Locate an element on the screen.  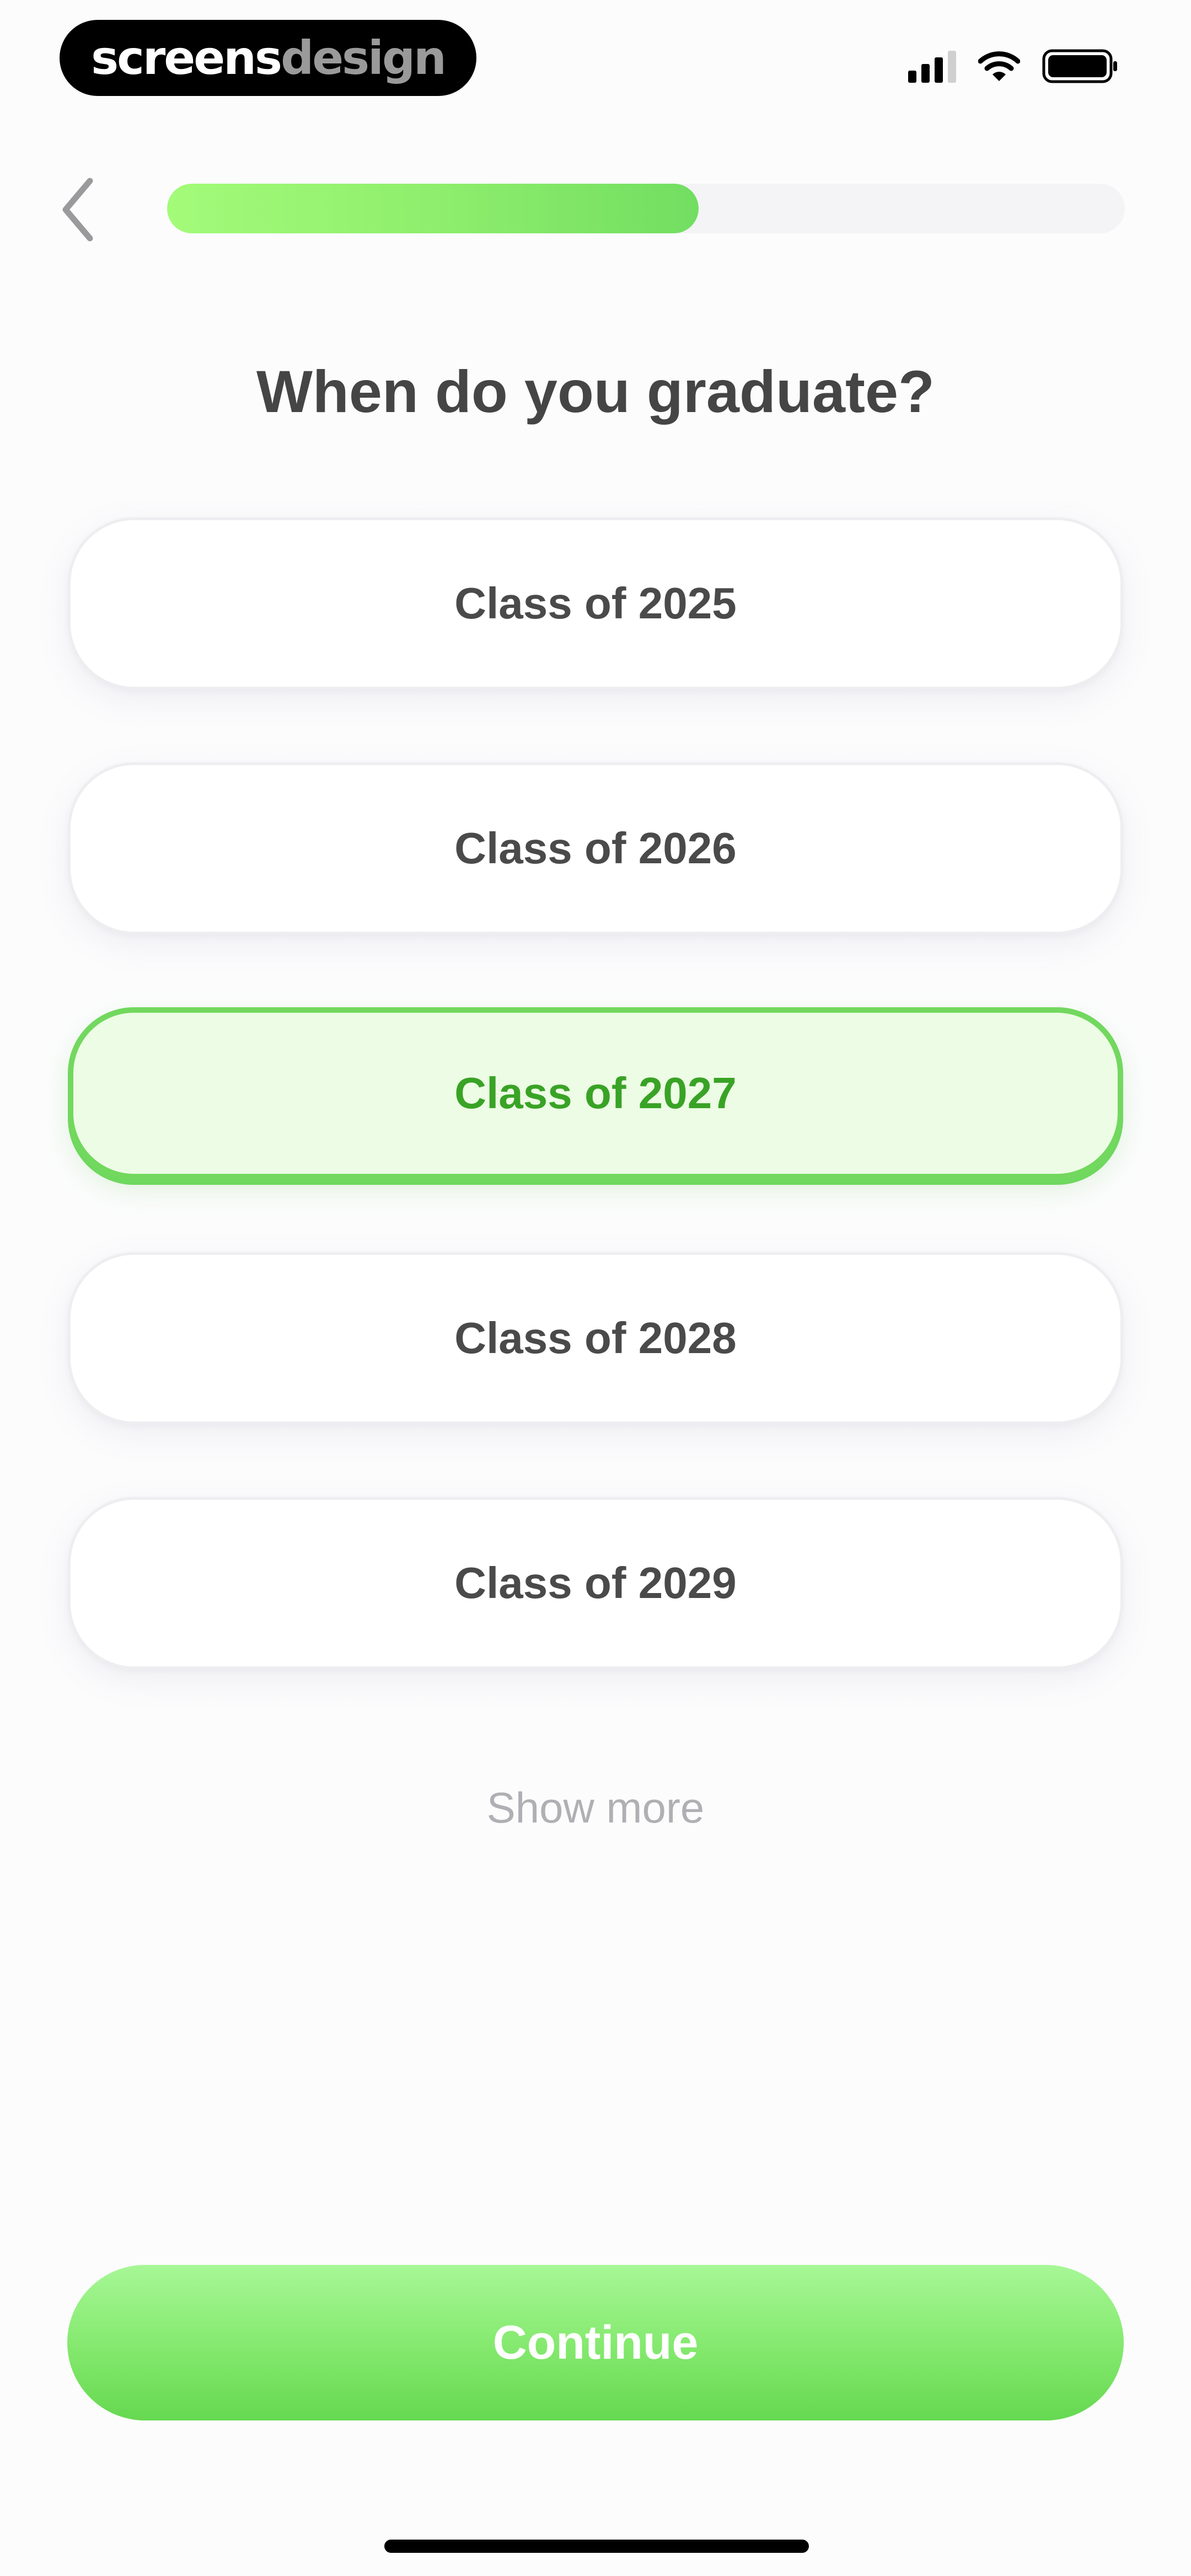
option-class-of-2029: Class of 2029 is located at coordinates (595, 1583).